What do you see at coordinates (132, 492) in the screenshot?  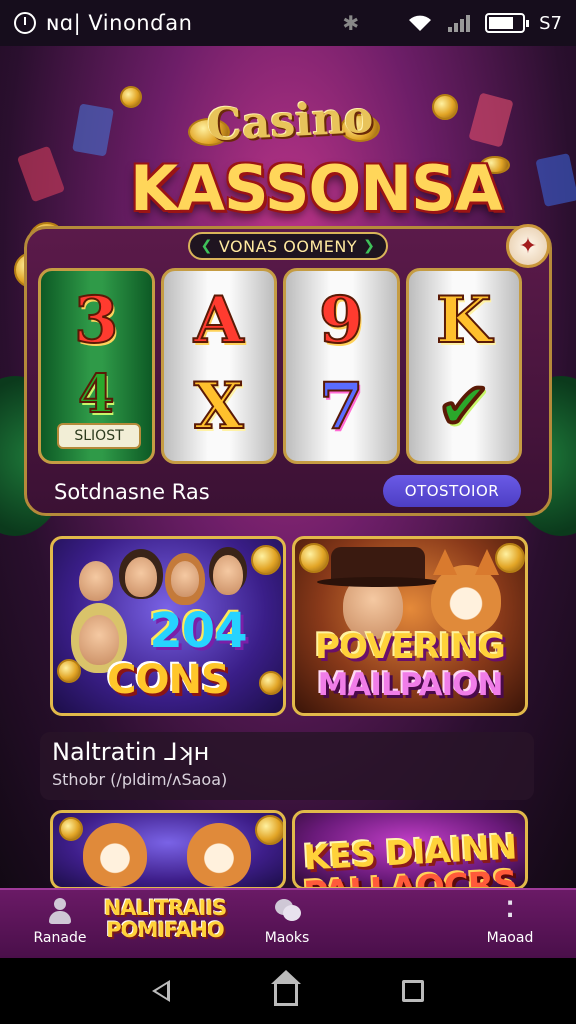 I see `slot-footer-label: Sotdnasne Ras` at bounding box center [132, 492].